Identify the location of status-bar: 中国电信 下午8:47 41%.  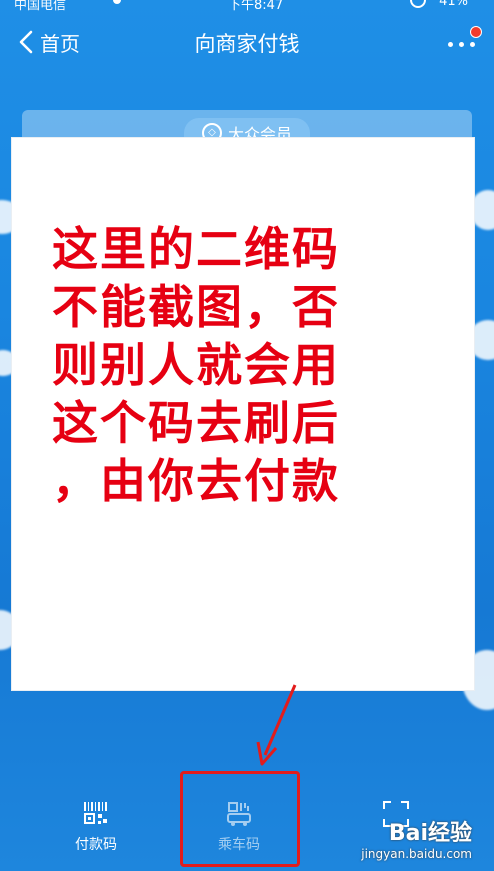
(247, 7).